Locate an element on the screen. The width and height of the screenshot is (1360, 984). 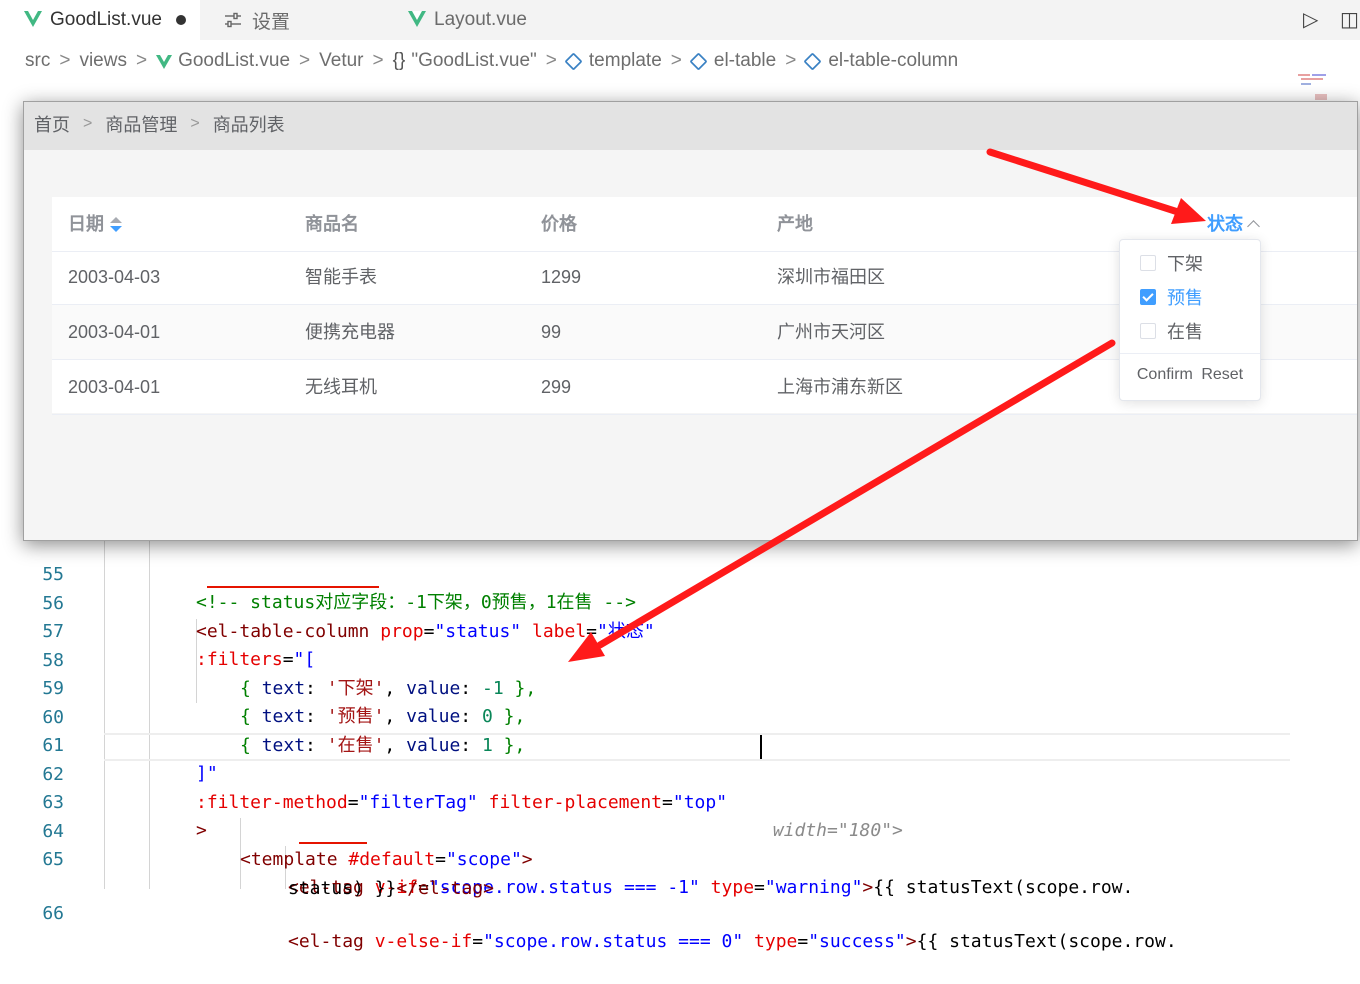
cell-price: 99 is located at coordinates (551, 332).